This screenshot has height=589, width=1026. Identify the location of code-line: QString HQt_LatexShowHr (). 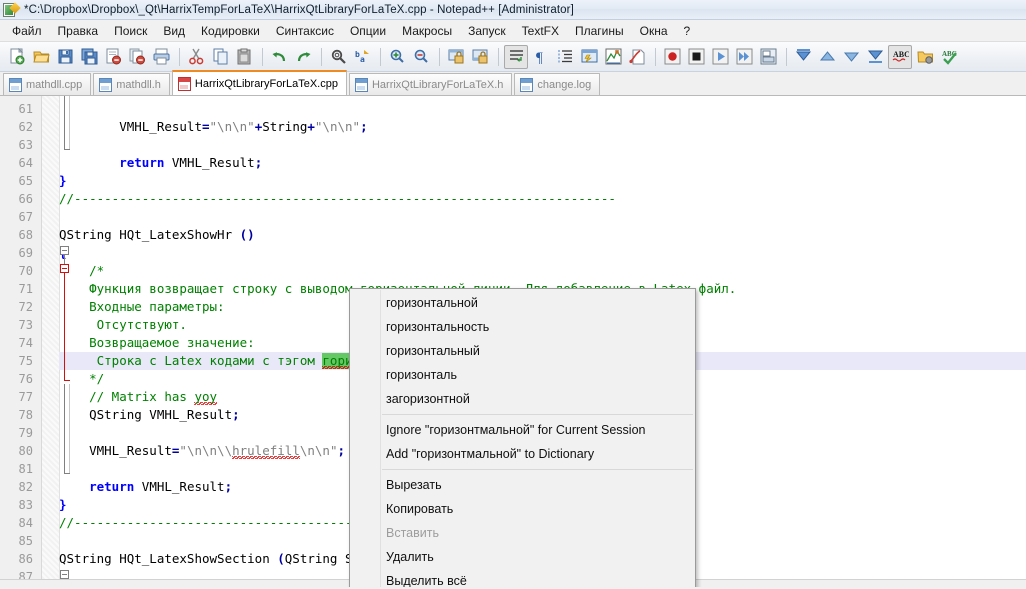
(157, 235).